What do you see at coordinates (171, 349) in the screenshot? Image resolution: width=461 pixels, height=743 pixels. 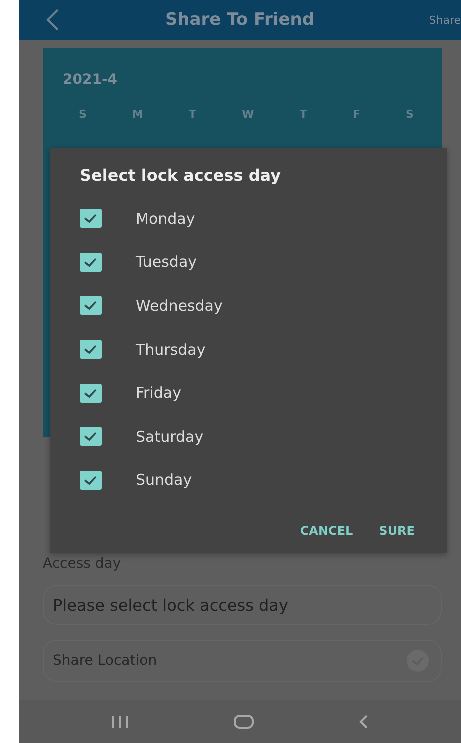 I see `day-label: Thursday` at bounding box center [171, 349].